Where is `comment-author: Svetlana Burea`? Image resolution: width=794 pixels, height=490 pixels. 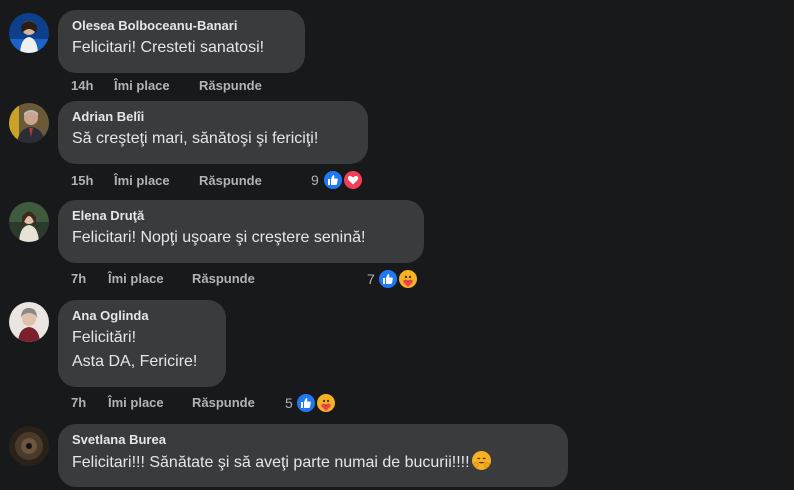
comment-author: Svetlana Burea is located at coordinates (313, 440).